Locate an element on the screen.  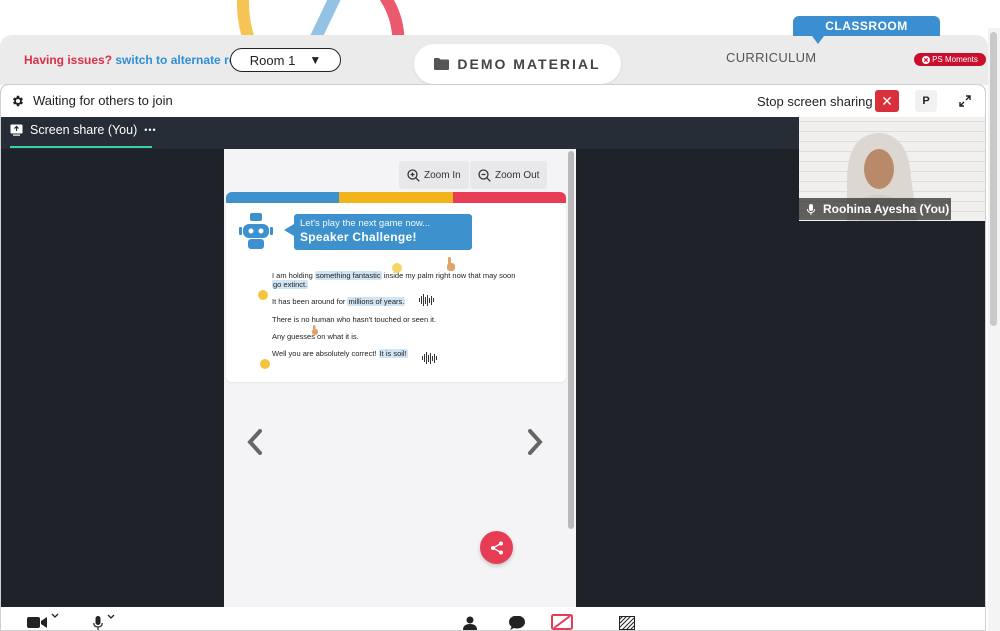
active-tab-indicator is located at coordinates (81, 147).